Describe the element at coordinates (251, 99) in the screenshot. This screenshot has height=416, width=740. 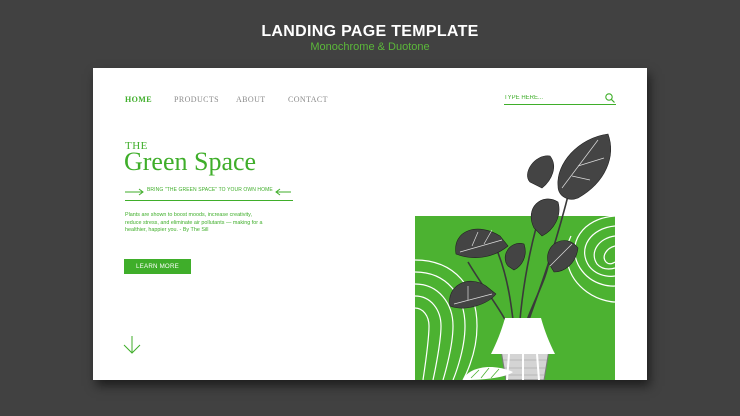
I see `nav-item-about: ABOUT` at that location.